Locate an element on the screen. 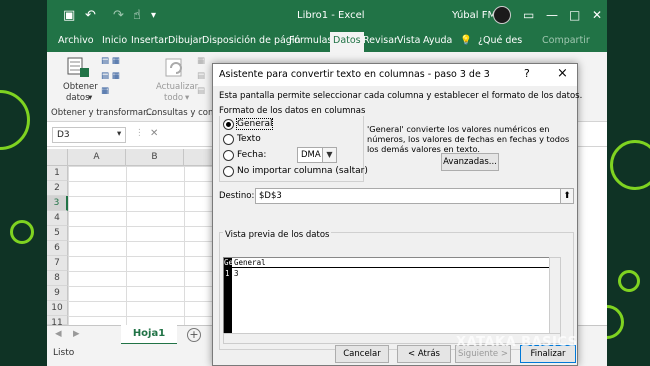 This screenshot has width=650, height=366. get-data-dropdown-icon: ▾ is located at coordinates (90, 98).